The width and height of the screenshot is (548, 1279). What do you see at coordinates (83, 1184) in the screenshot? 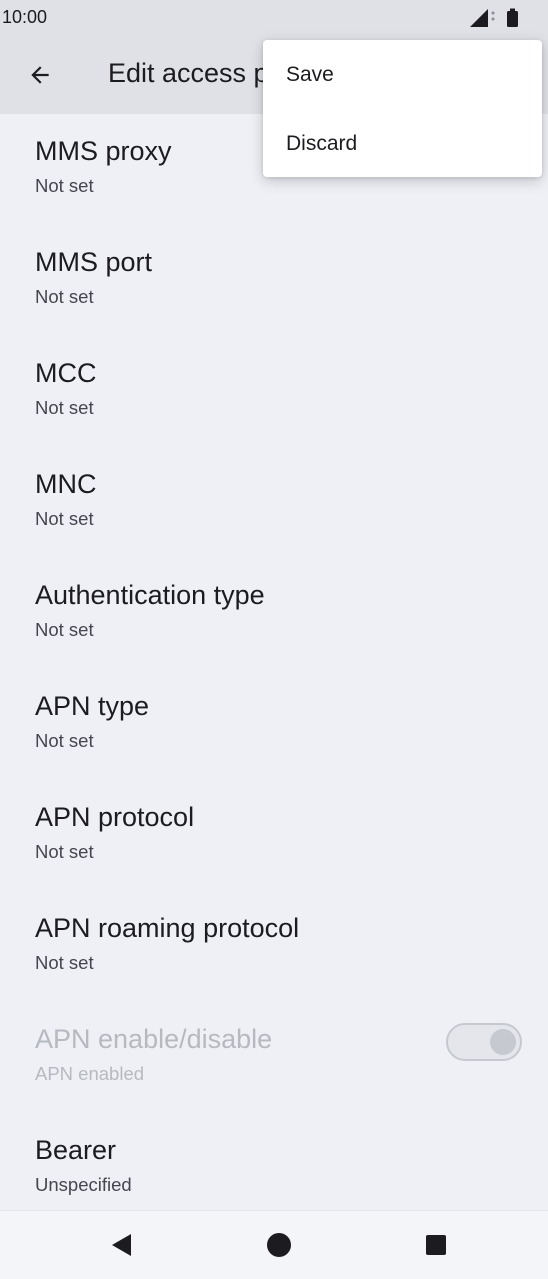
I see `pref-summary: Unspecified` at bounding box center [83, 1184].